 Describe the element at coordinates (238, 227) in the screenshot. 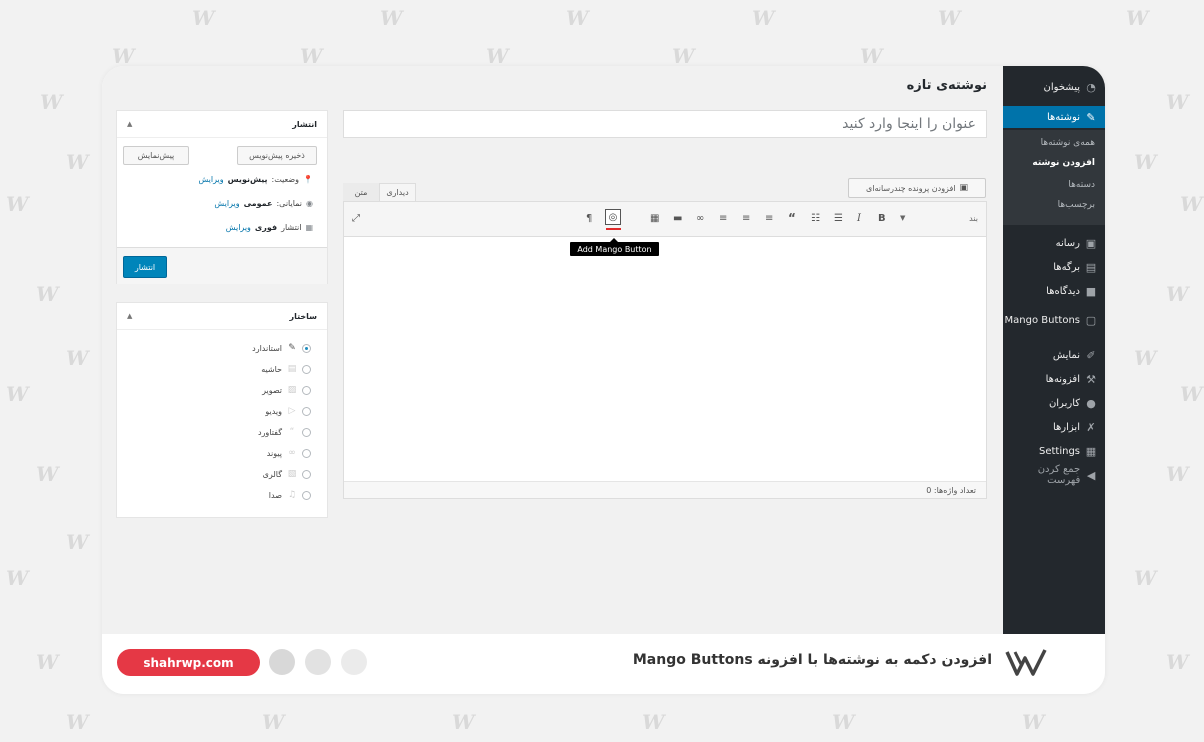

I see `edit-schedule-link: ویرایش` at that location.